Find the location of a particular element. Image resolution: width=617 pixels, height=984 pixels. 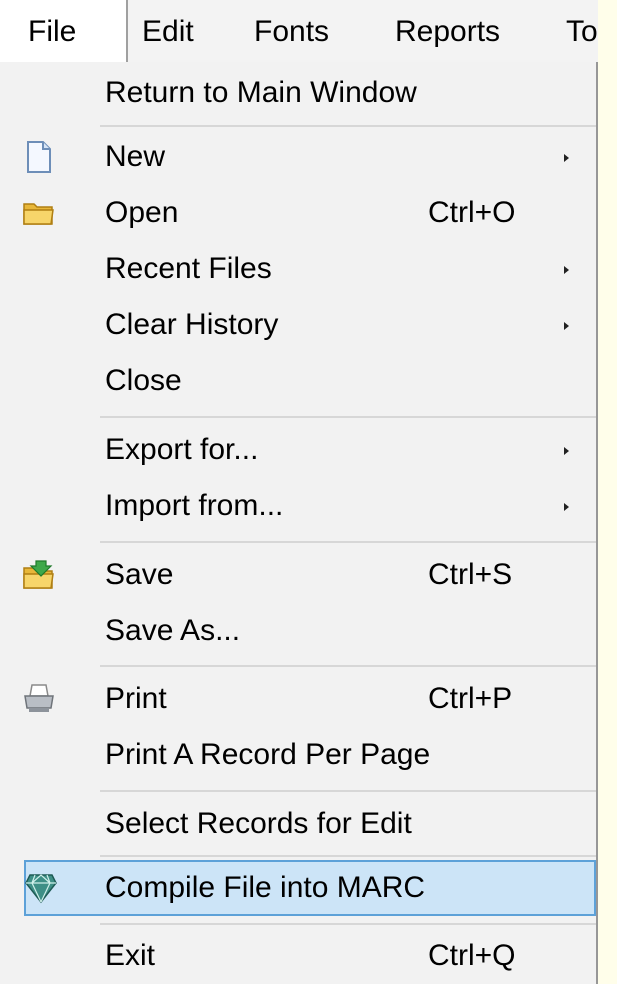

new-document-icon is located at coordinates (39, 157).